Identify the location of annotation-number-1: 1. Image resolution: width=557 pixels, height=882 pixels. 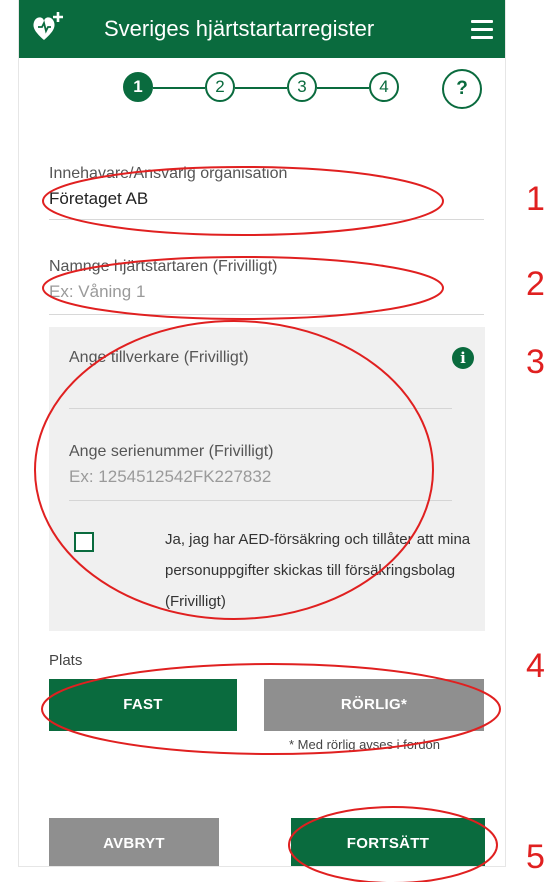
(535, 199).